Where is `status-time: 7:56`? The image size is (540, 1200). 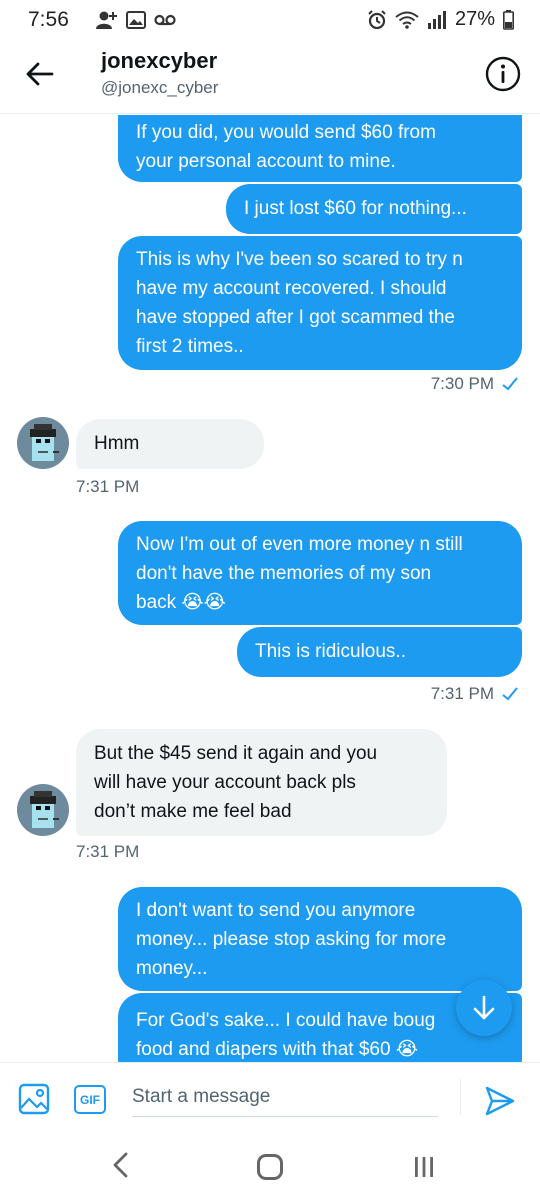
status-time: 7:56 is located at coordinates (48, 19).